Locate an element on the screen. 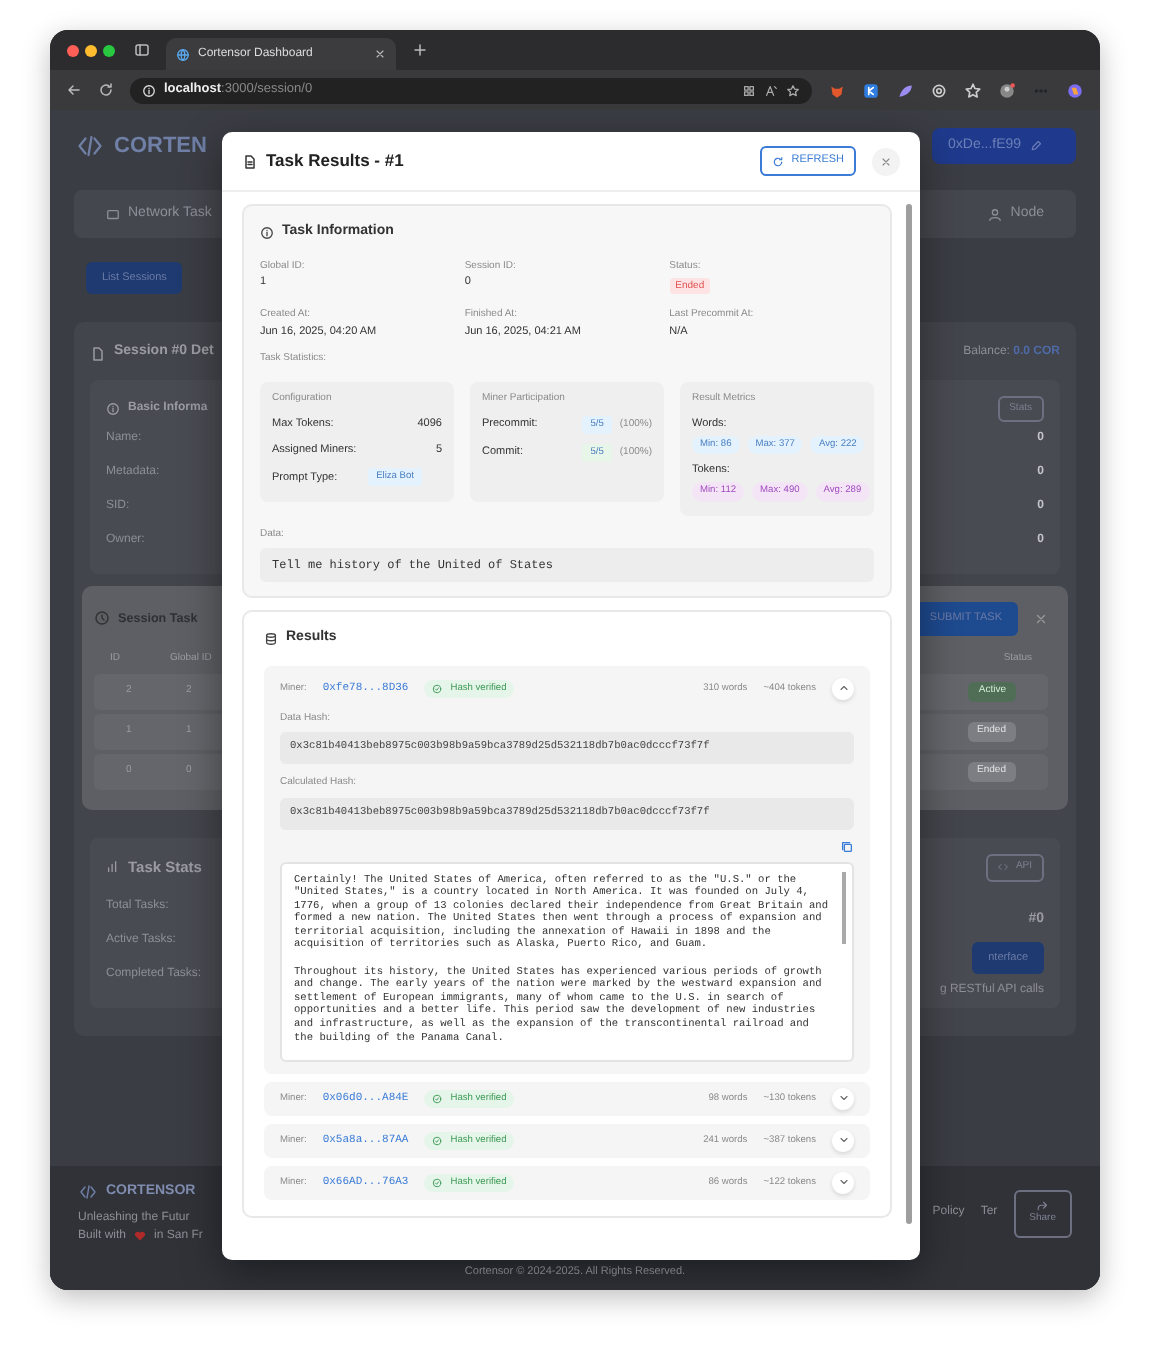 This screenshot has height=1360, width=1150. refresh-icon is located at coordinates (777, 161).